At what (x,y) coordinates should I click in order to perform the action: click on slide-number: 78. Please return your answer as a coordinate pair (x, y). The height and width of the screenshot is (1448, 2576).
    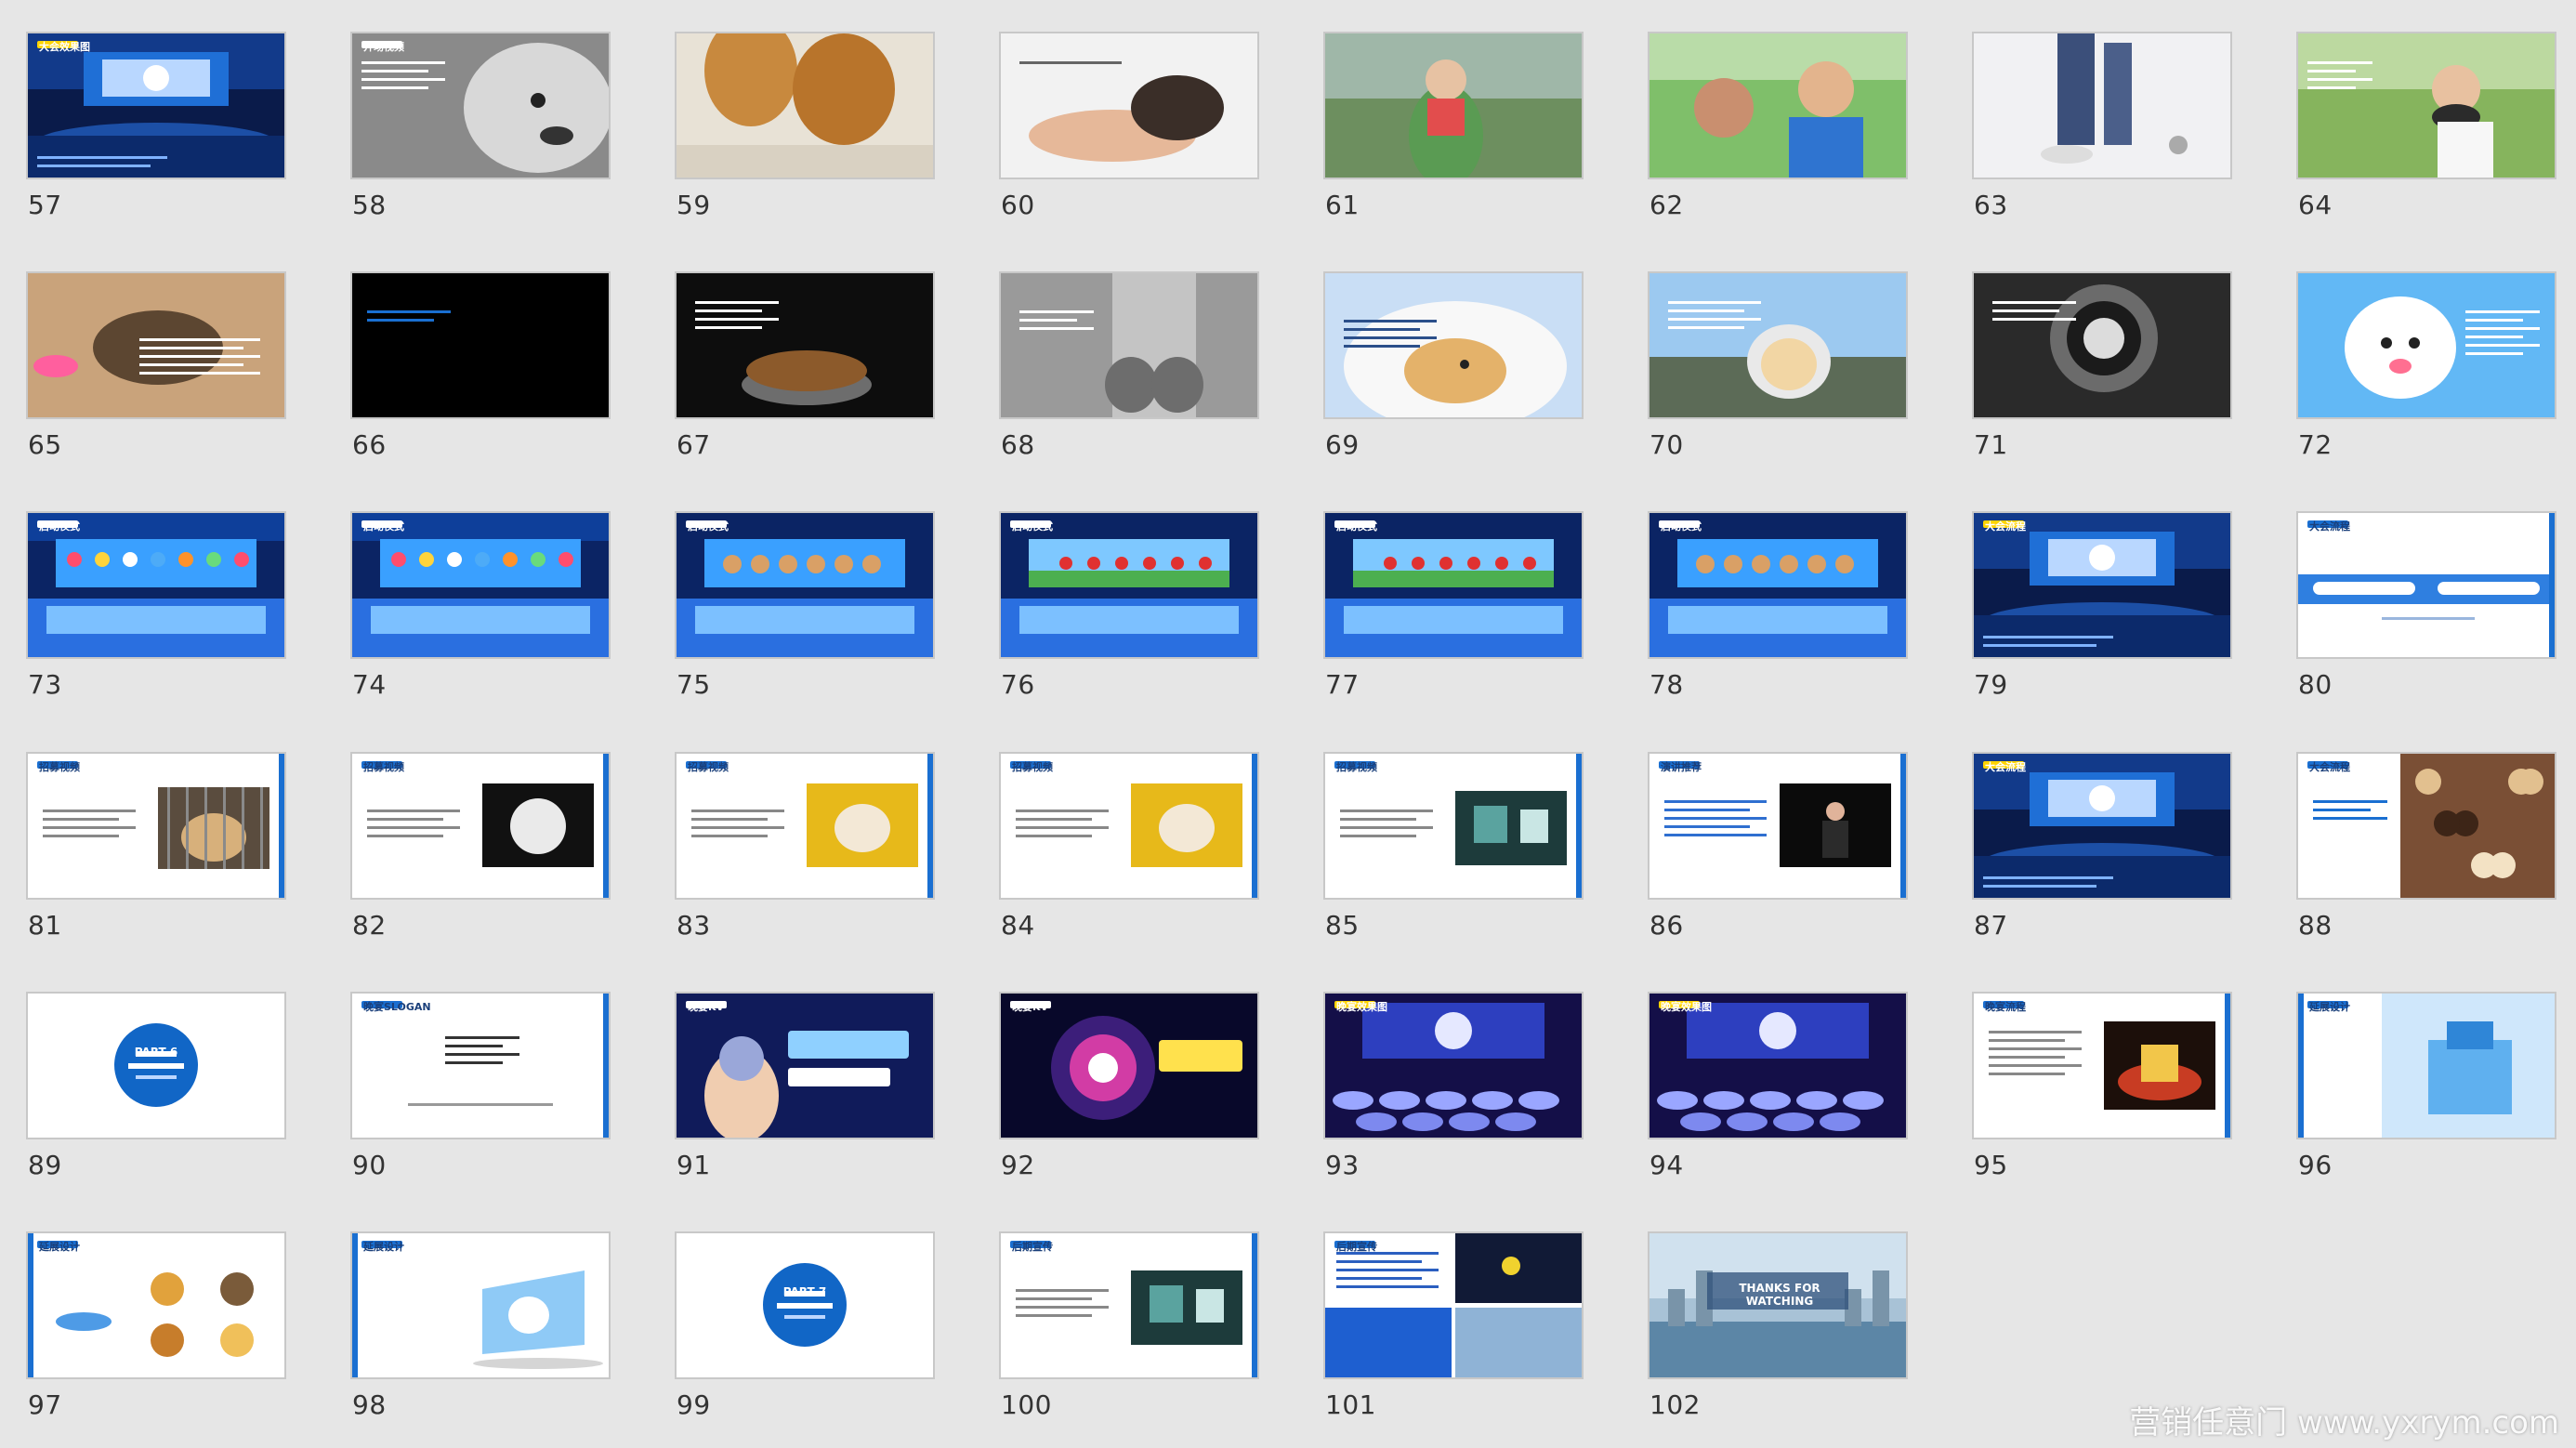
    Looking at the image, I should click on (1666, 684).